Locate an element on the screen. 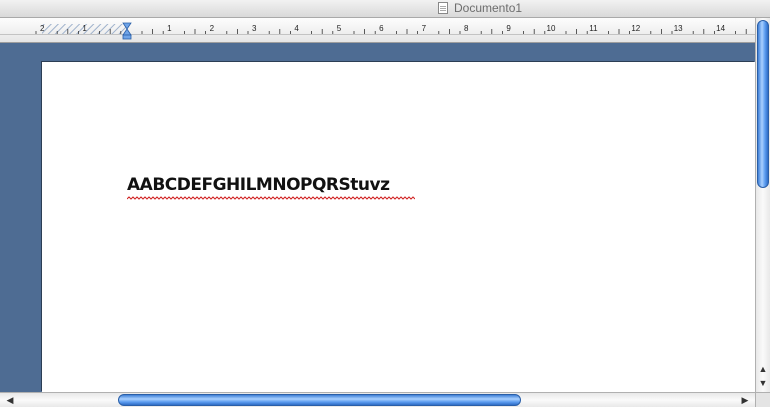 The width and height of the screenshot is (770, 407). left-indent-marker is located at coordinates (127, 37).